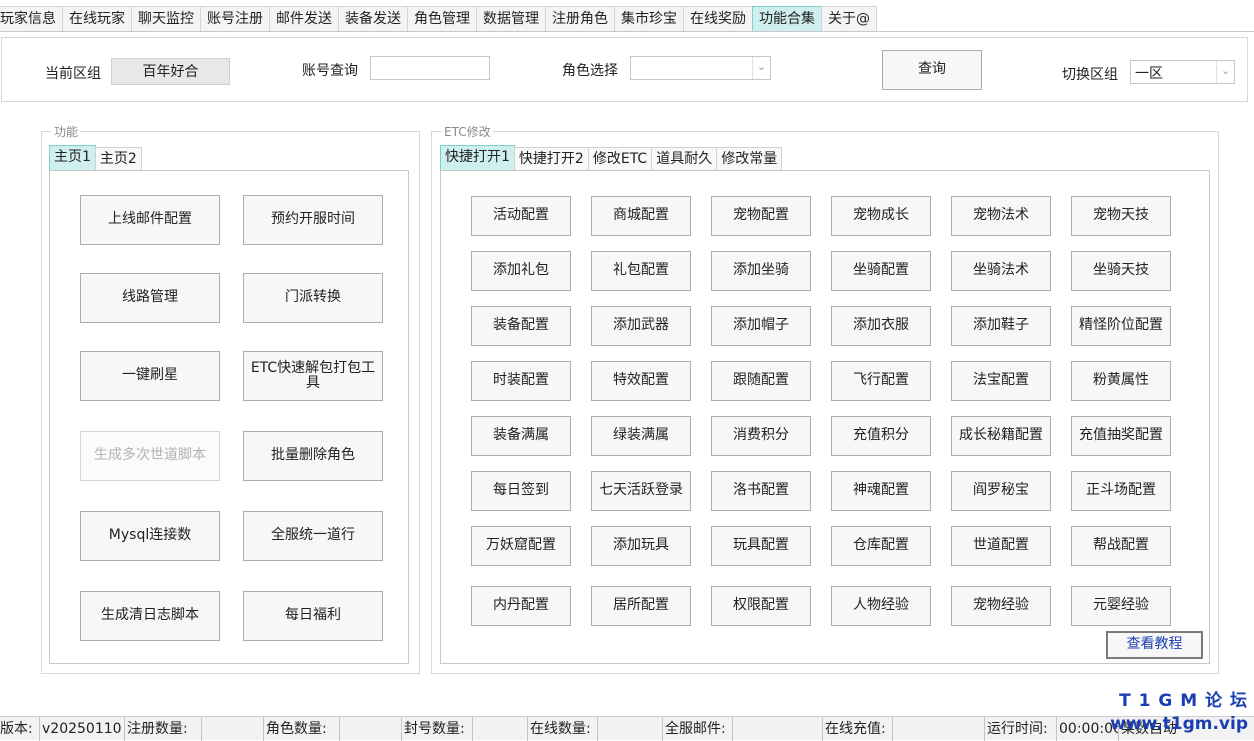 The width and height of the screenshot is (1254, 741). I want to click on function-button: 全服统一道行, so click(313, 536).